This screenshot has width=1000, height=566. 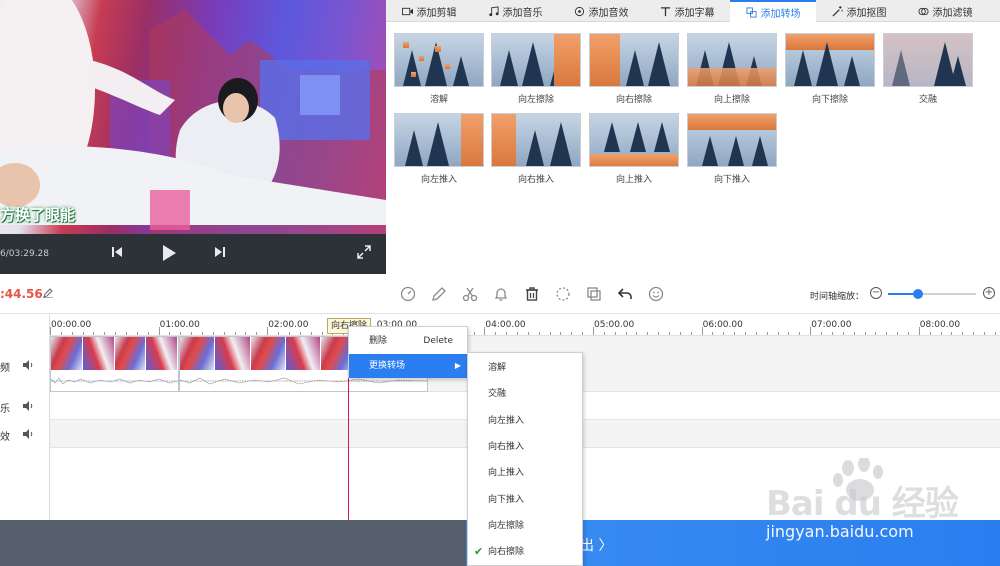 I want to click on ruler-time-label: 01:00.00, so click(x=179, y=325).